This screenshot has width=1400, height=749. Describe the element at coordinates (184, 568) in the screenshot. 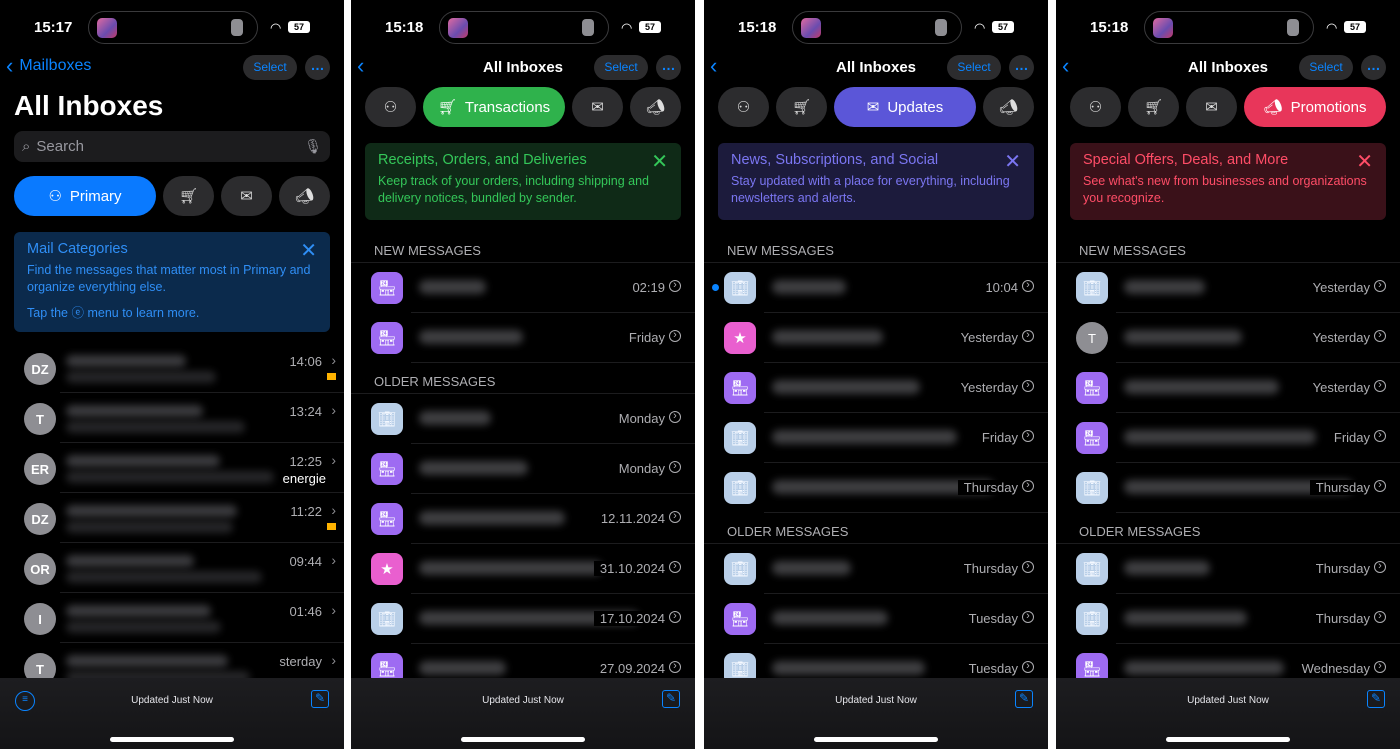

I see `message-row: OR 09:44 ›` at that location.